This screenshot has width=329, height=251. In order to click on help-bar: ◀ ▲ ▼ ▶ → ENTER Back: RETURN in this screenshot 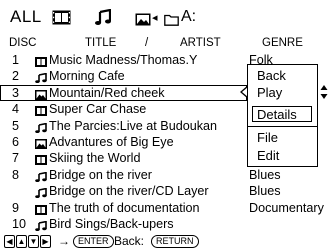, I will do `click(164, 242)`.